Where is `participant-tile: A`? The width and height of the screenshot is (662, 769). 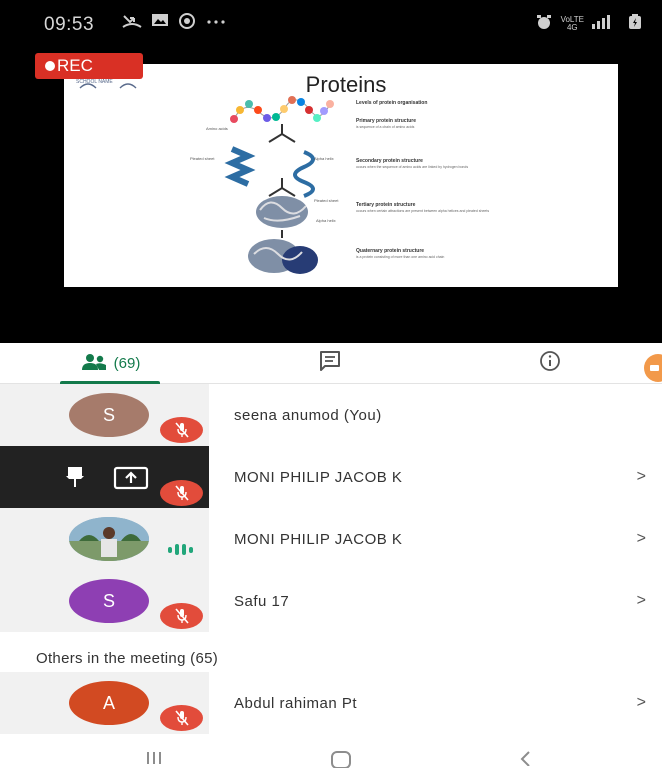
participant-tile: A is located at coordinates (104, 703).